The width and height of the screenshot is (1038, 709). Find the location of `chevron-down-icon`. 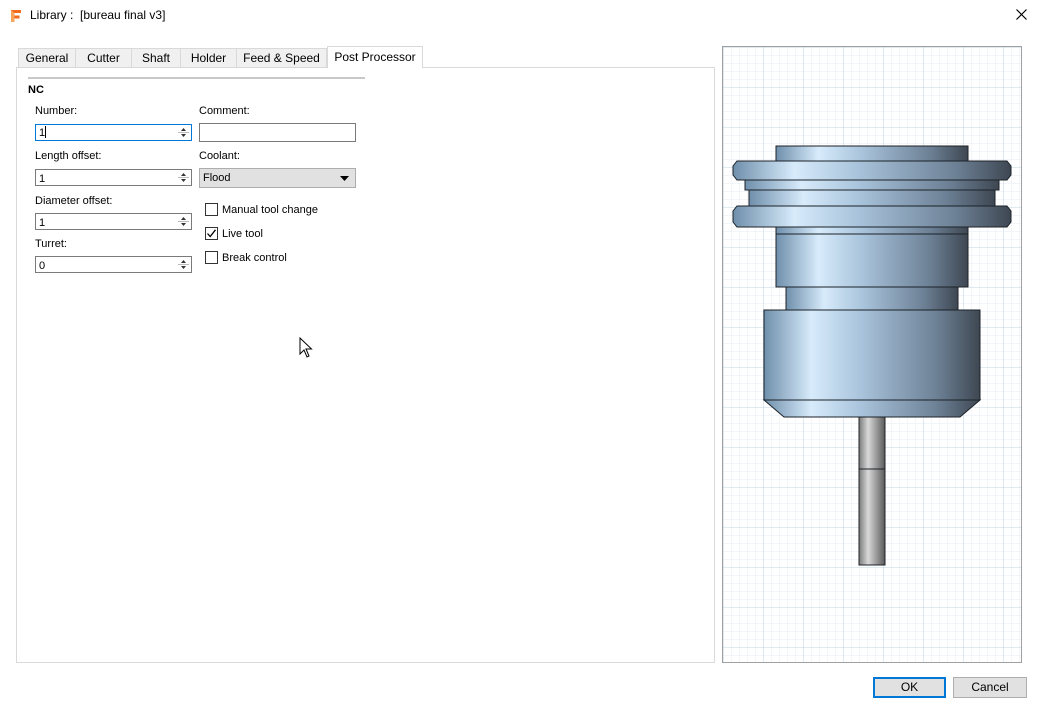

chevron-down-icon is located at coordinates (344, 178).